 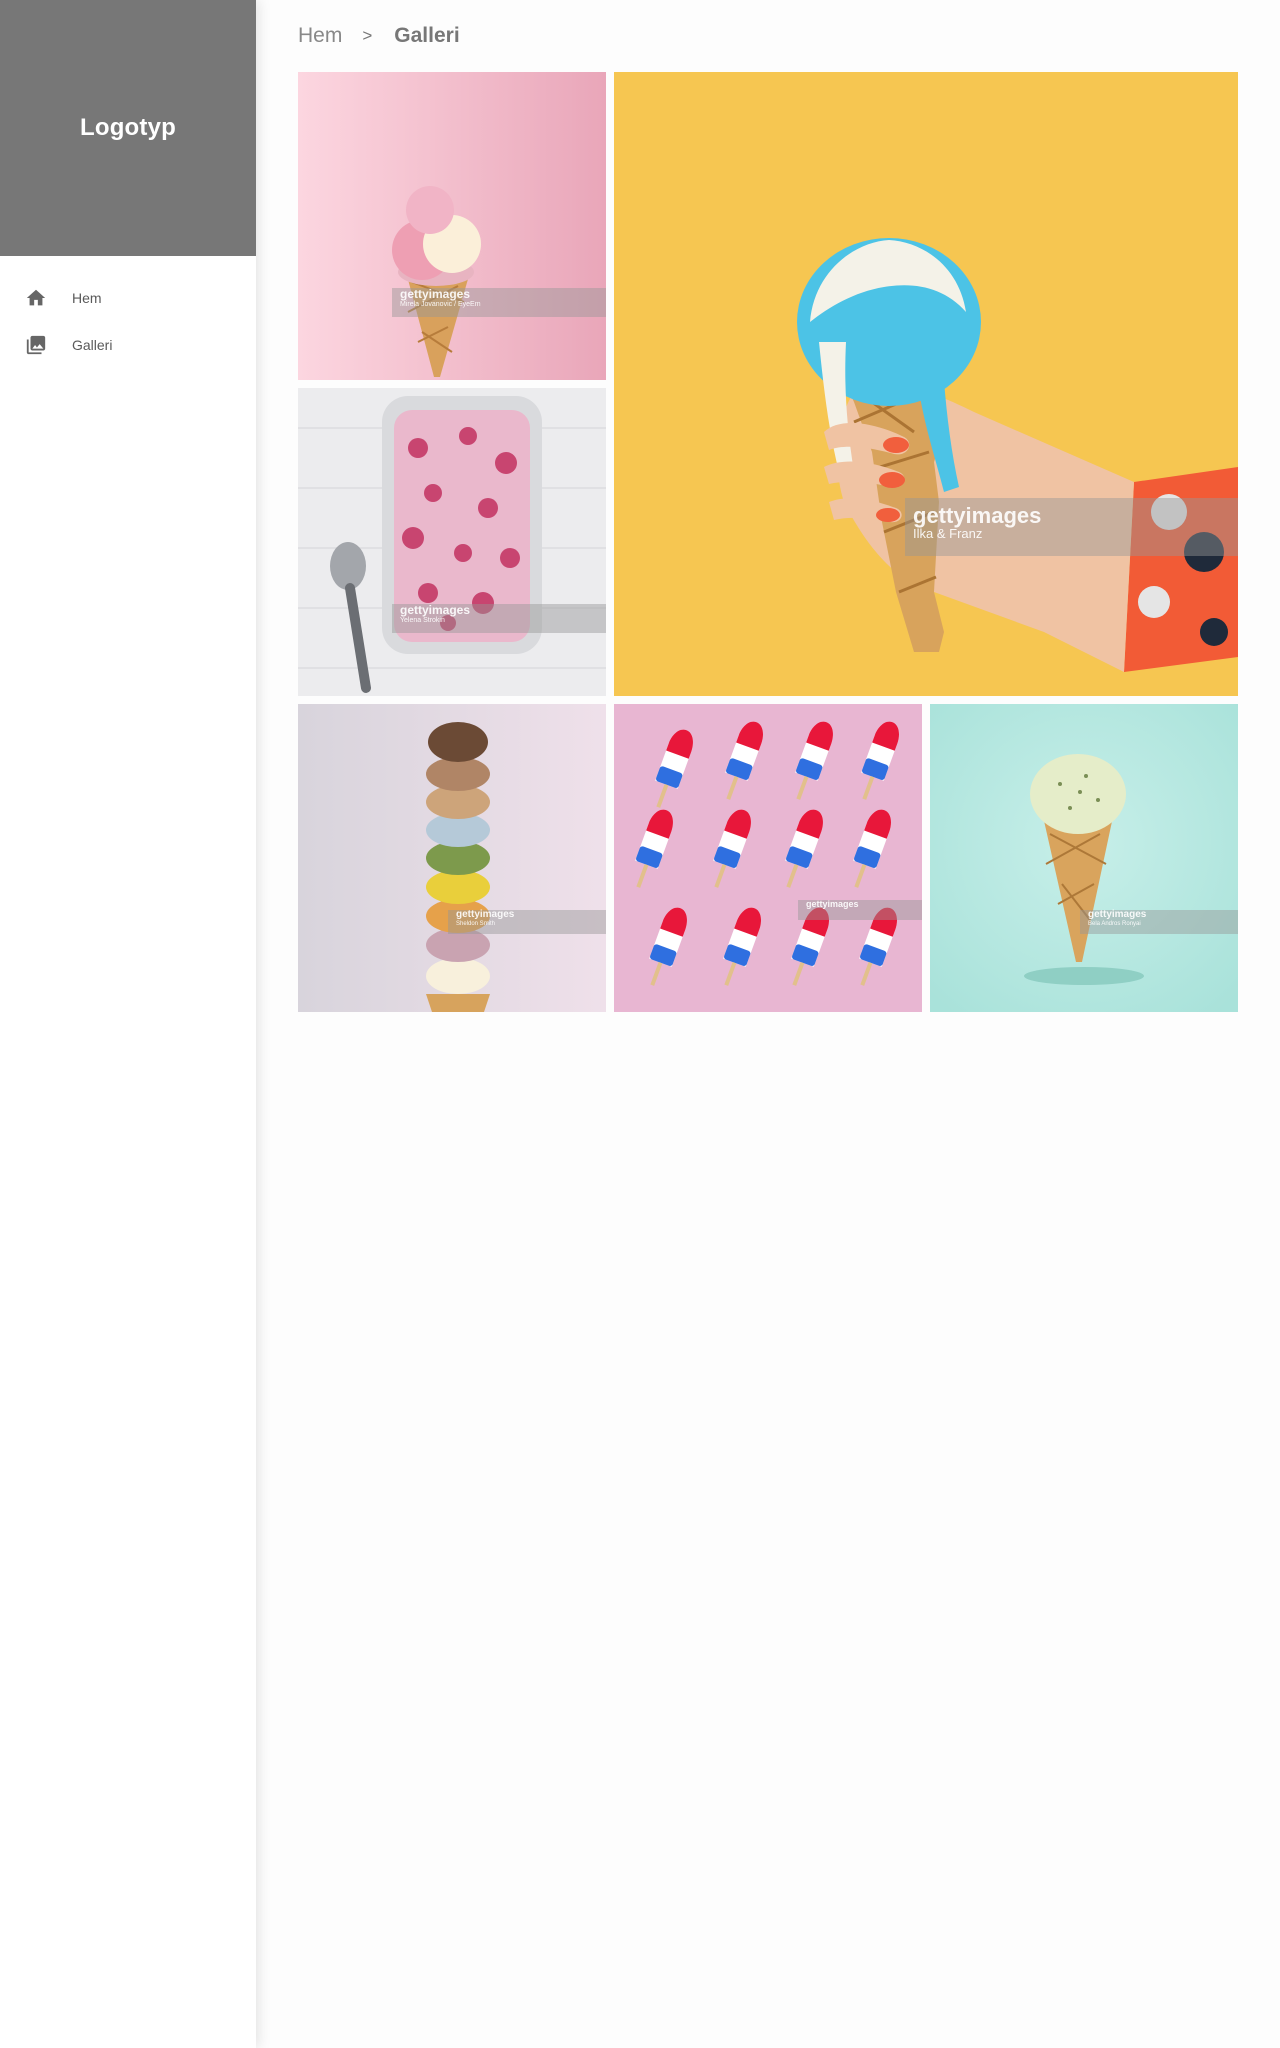 I want to click on gallery-image-rocket-popsicles: gettyimages, so click(x=768, y=858).